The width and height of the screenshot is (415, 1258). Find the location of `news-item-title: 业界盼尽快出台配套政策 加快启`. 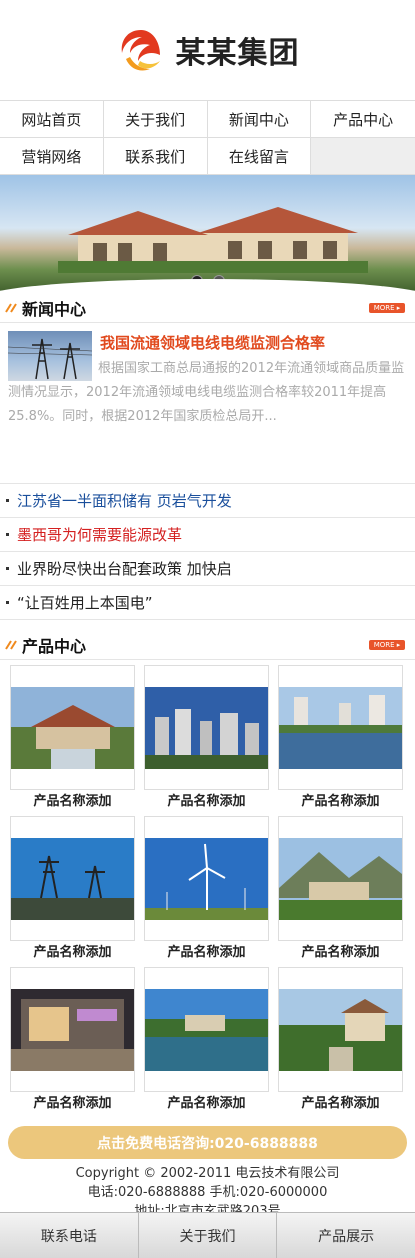

news-item-title: 业界盼尽快出台配套政策 加快启 is located at coordinates (124, 568).